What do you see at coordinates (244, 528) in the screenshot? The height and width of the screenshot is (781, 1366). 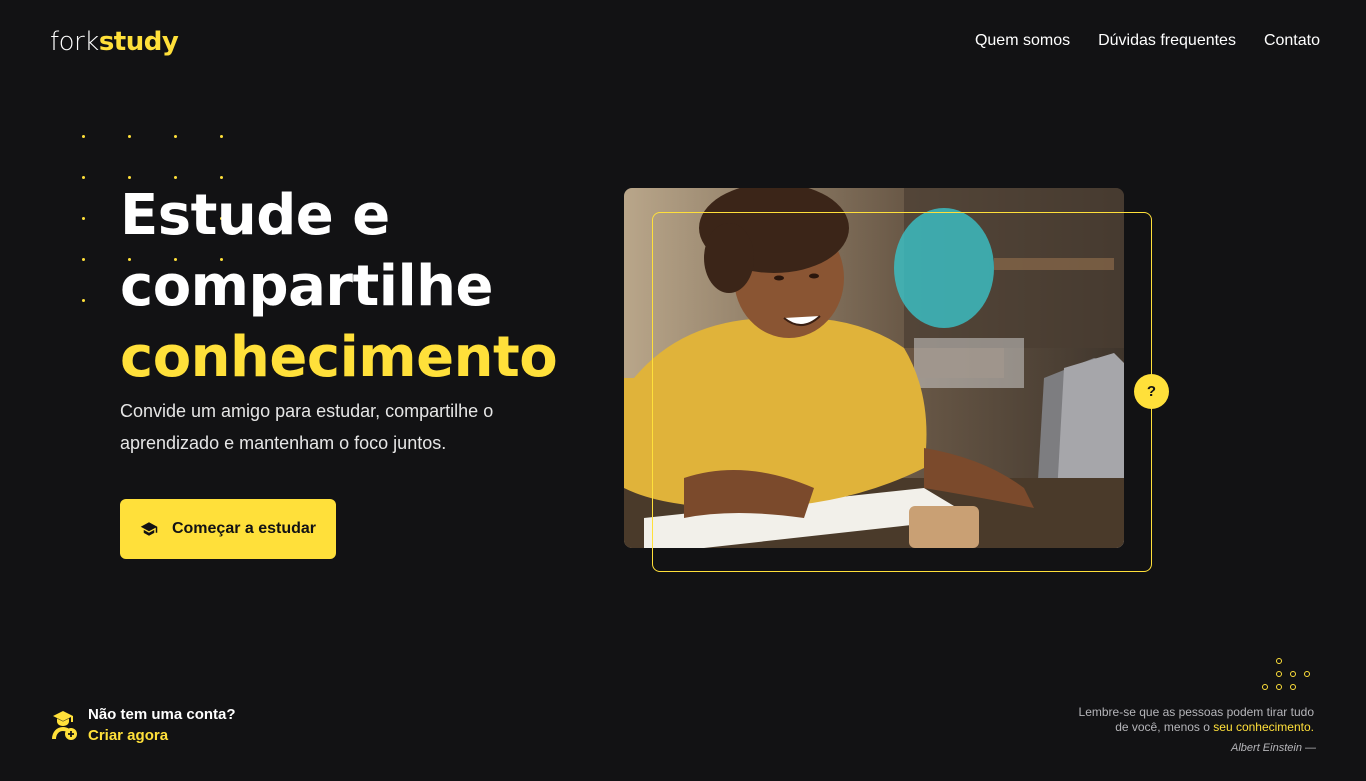 I see `start-studying-label: Começar a estudar` at bounding box center [244, 528].